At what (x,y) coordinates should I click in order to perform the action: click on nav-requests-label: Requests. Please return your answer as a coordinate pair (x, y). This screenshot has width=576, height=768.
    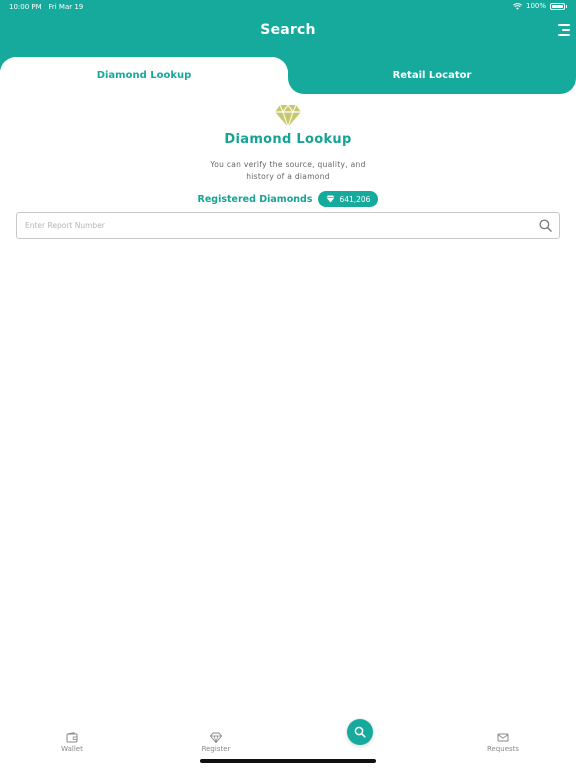
    Looking at the image, I should click on (503, 749).